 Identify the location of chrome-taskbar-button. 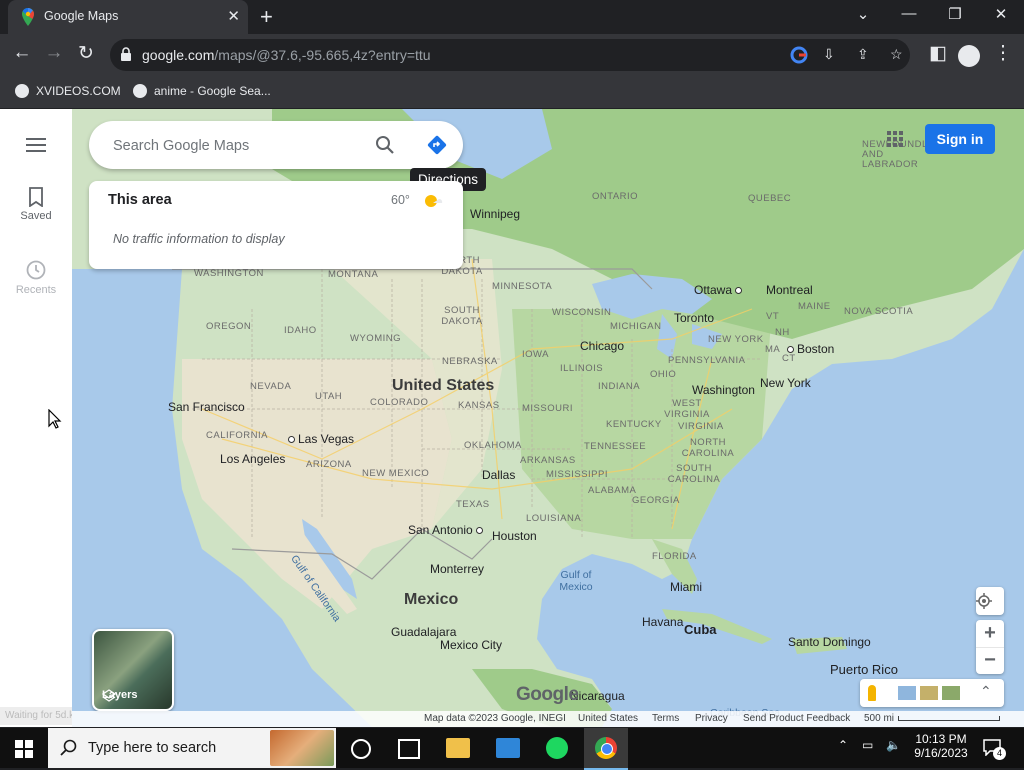
(606, 749).